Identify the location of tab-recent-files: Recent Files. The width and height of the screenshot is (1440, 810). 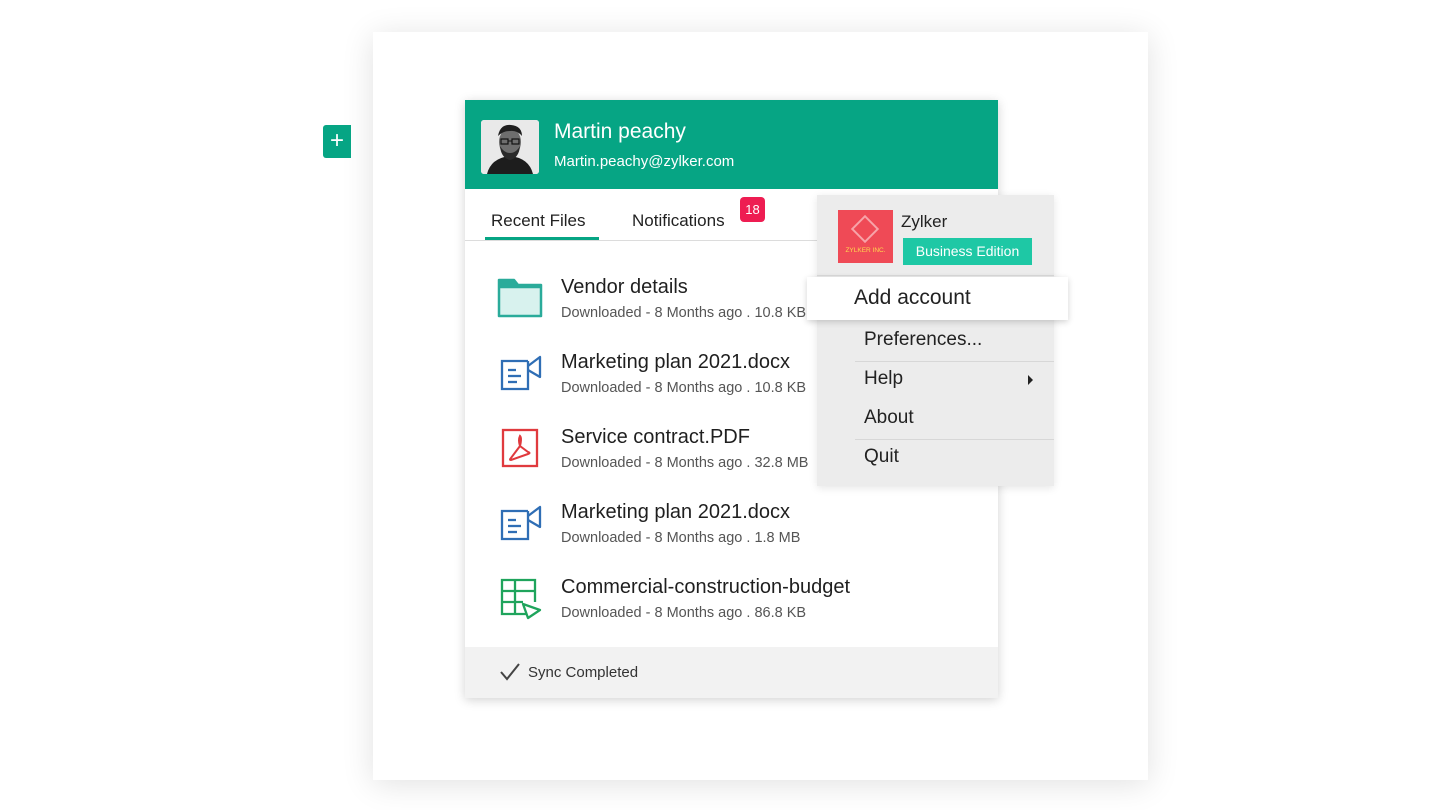
(538, 221).